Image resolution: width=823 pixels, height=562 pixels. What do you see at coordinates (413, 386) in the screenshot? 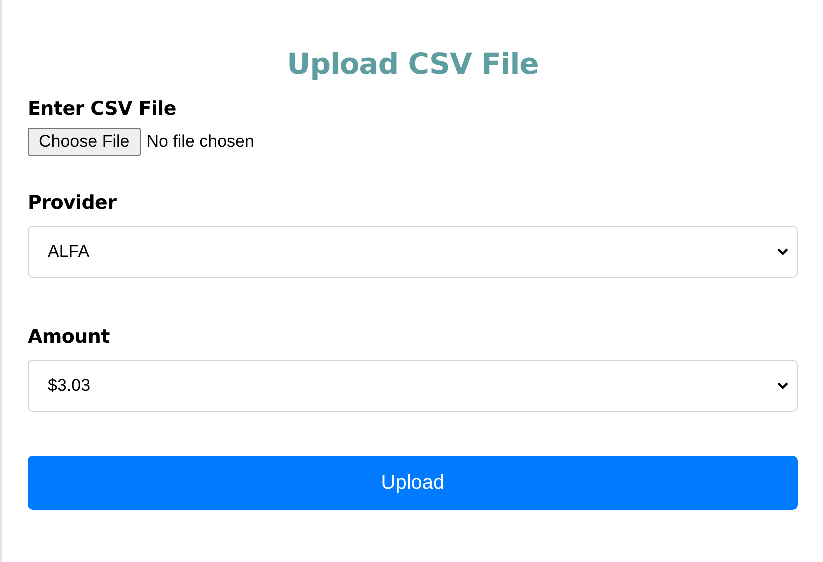
I see `select-field: $3.03` at bounding box center [413, 386].